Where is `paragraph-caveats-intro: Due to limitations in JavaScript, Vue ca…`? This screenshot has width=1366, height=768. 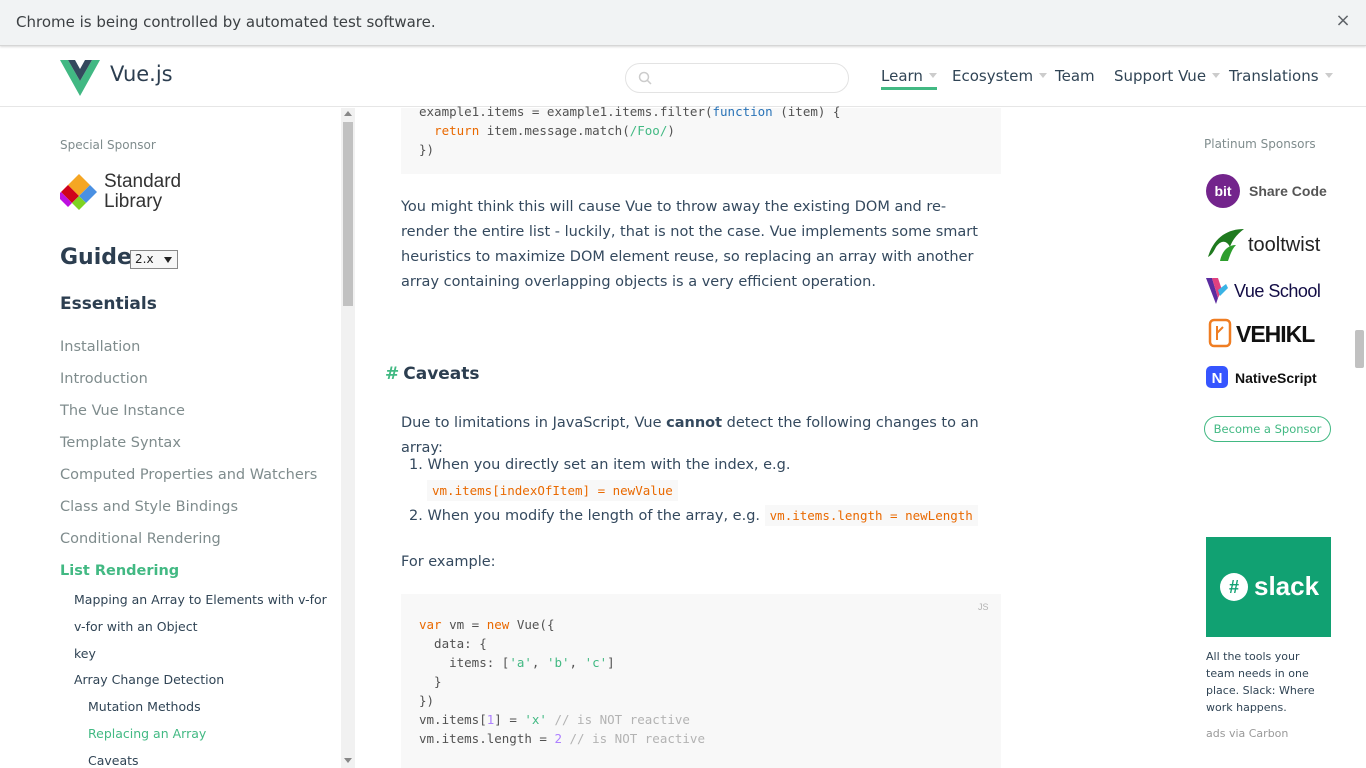 paragraph-caveats-intro: Due to limitations in JavaScript, Vue ca… is located at coordinates (690, 435).